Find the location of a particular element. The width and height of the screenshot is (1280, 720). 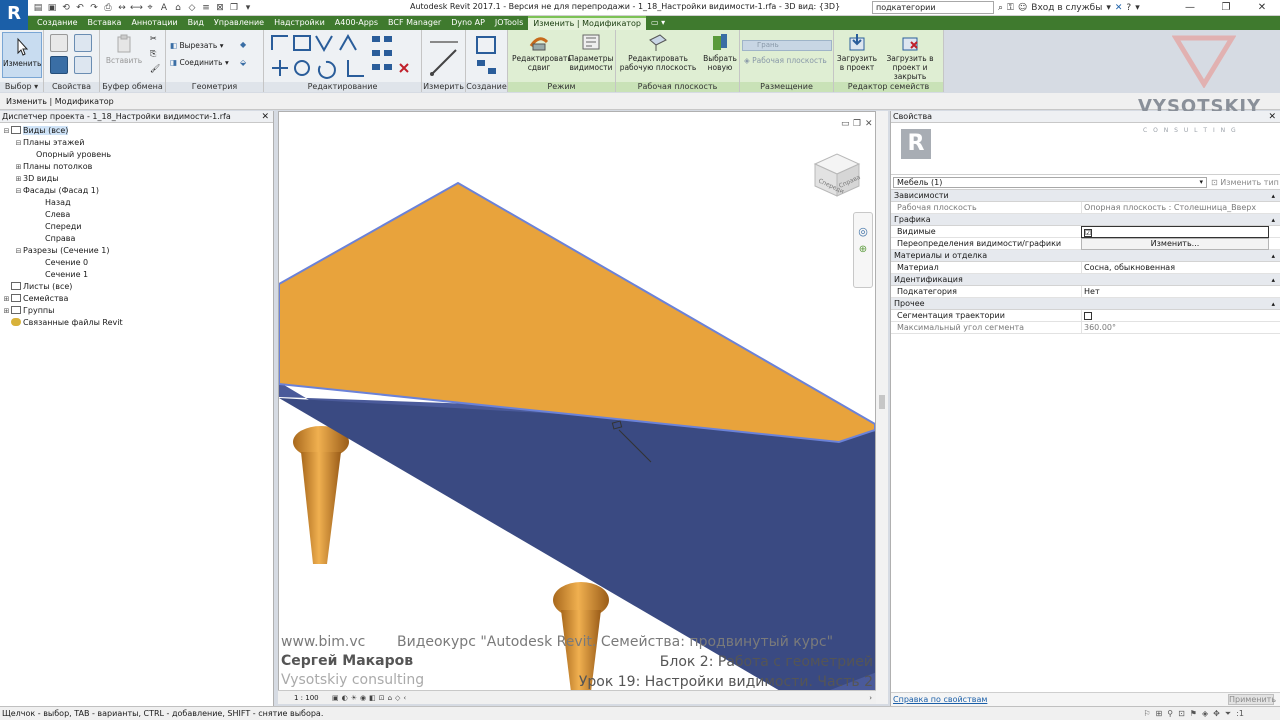

tree-item-ref-level: Опорный уровень is located at coordinates (136, 155).